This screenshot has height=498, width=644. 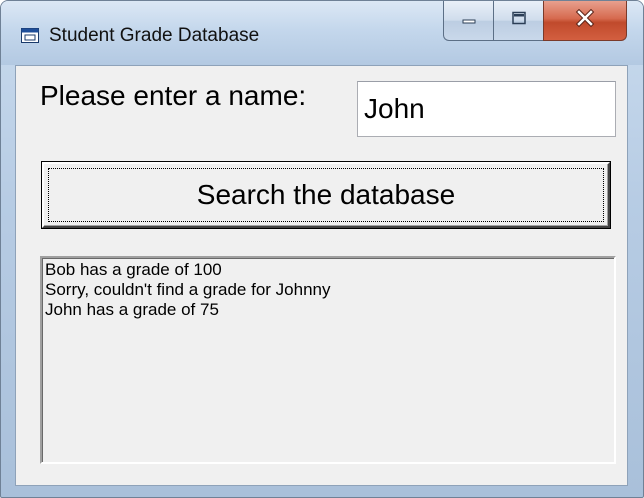 I want to click on name-input, so click(x=486, y=109).